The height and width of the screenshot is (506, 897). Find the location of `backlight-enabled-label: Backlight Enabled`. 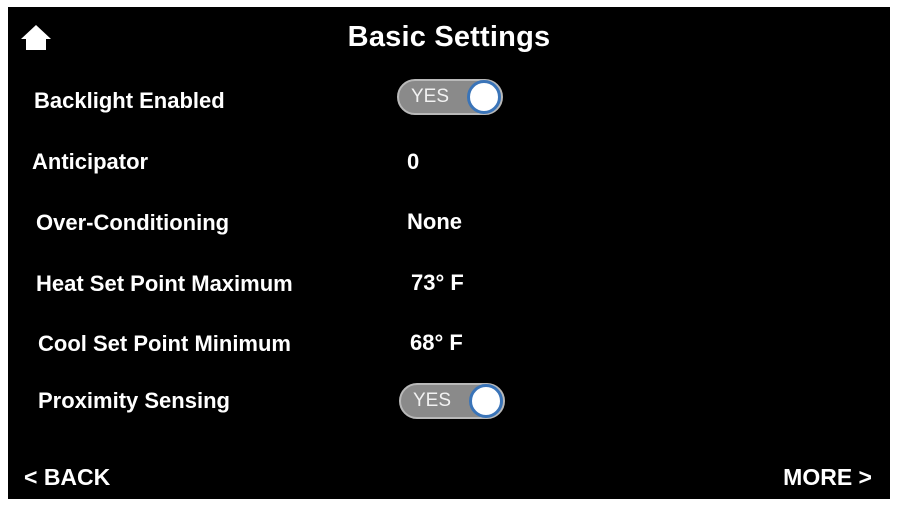

backlight-enabled-label: Backlight Enabled is located at coordinates (129, 100).